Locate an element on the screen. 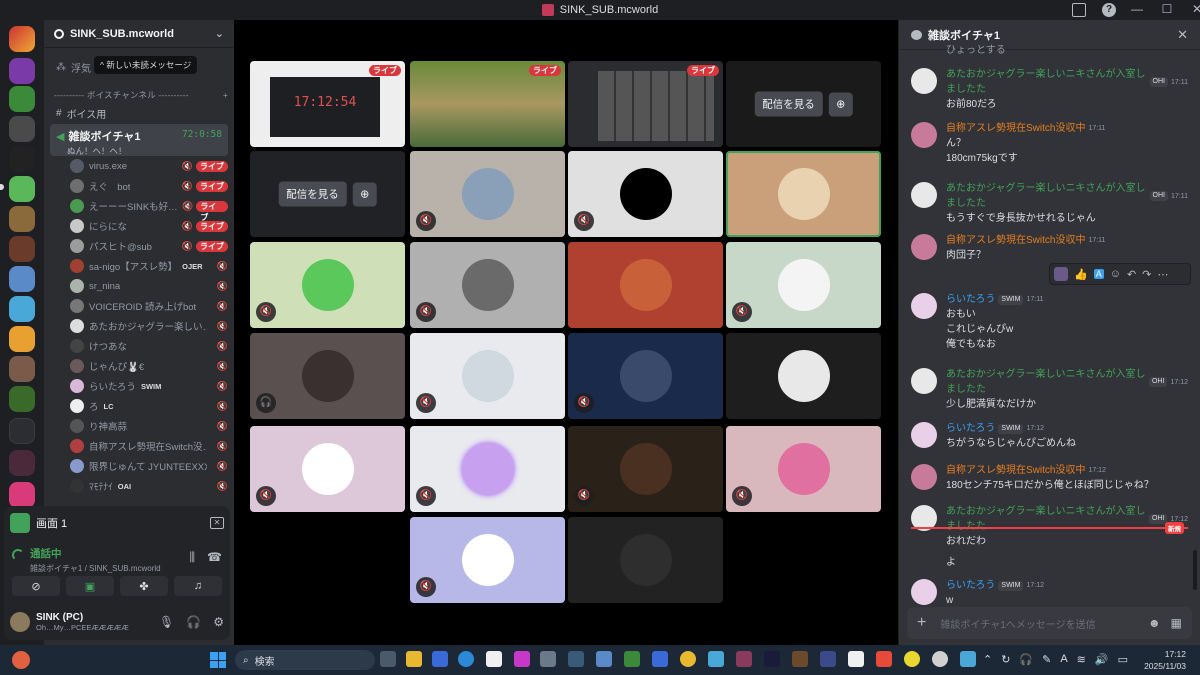 This screenshot has width=1200, height=675. discord-icon is located at coordinates (604, 659).